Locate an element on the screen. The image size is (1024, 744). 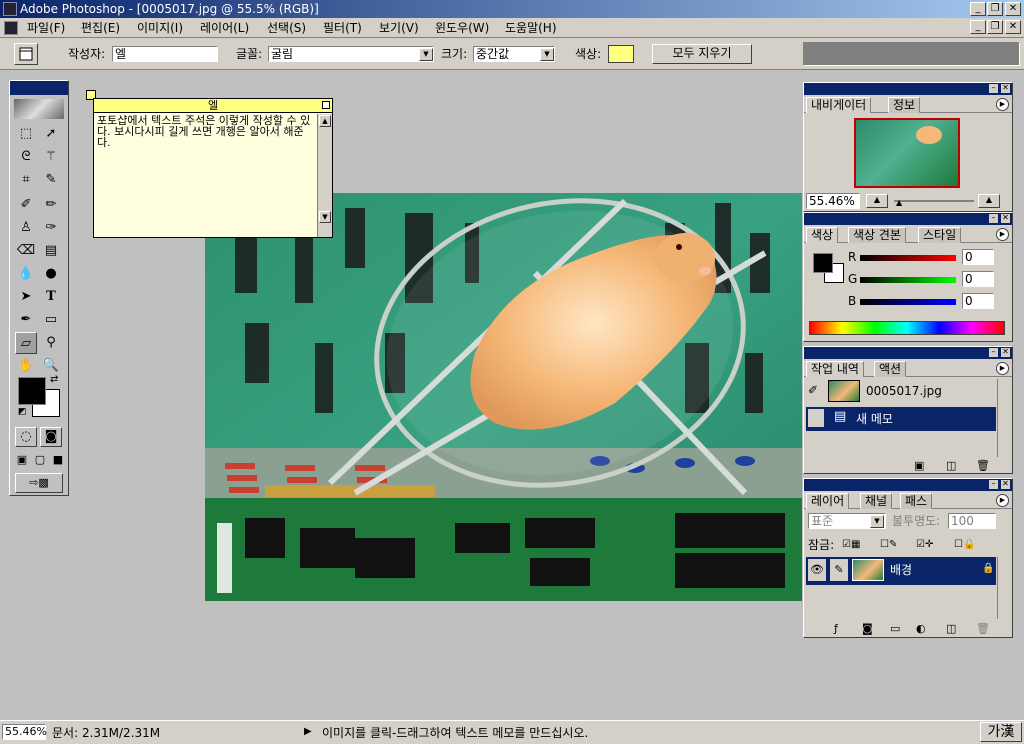
doc-close-icon: ✕ is located at coordinates (1013, 27).